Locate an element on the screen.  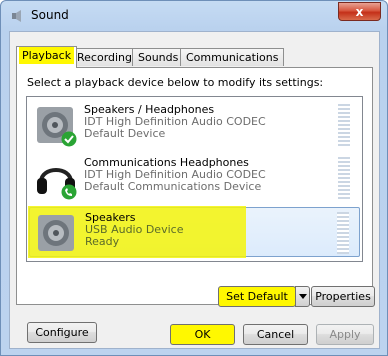
tab-label: Recording is located at coordinates (105, 57).